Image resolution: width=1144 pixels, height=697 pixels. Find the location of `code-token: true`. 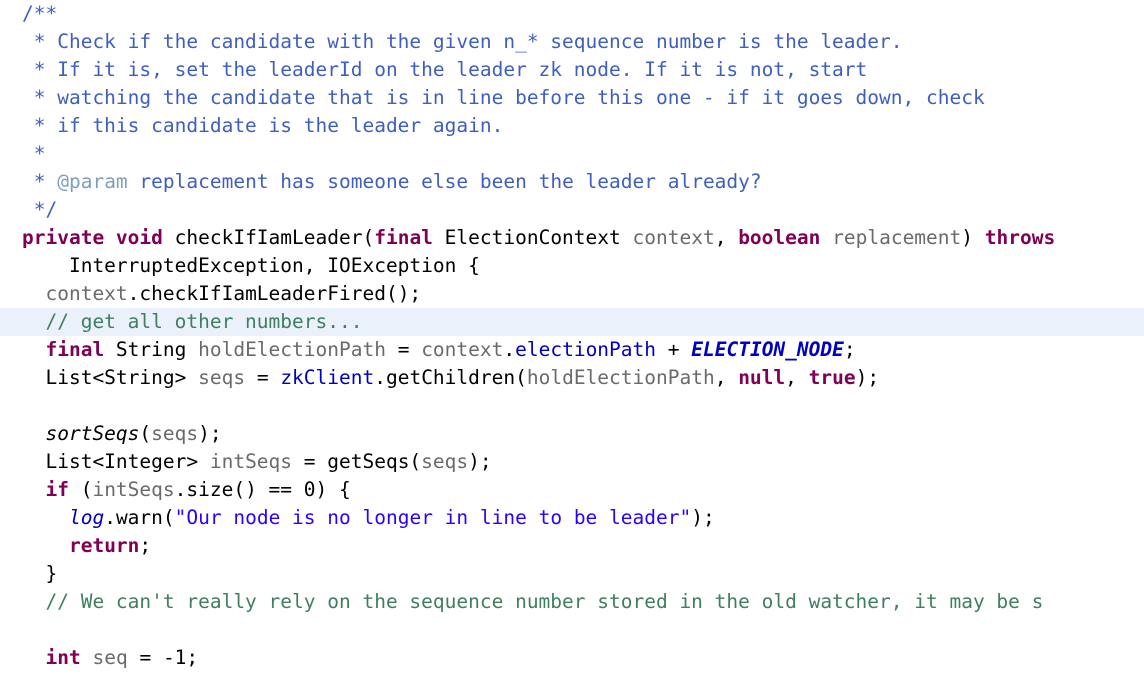

code-token: true is located at coordinates (832, 377).